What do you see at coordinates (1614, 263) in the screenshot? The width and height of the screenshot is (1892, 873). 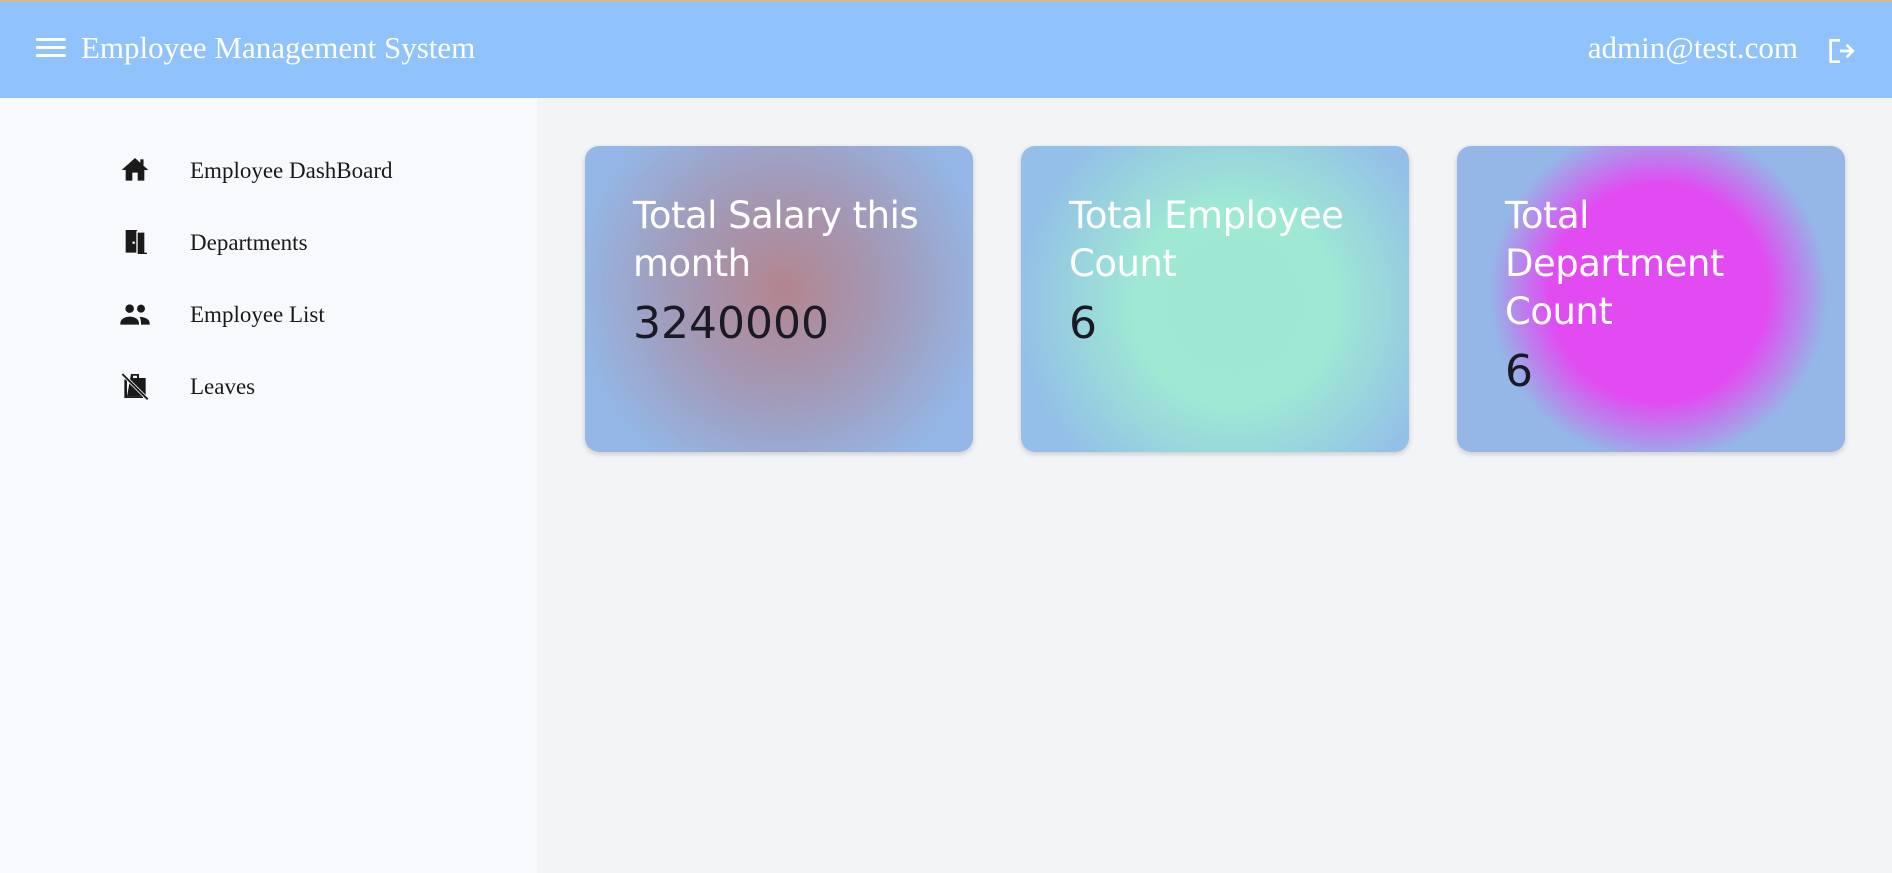 I see `card-title: Total Department Count` at bounding box center [1614, 263].